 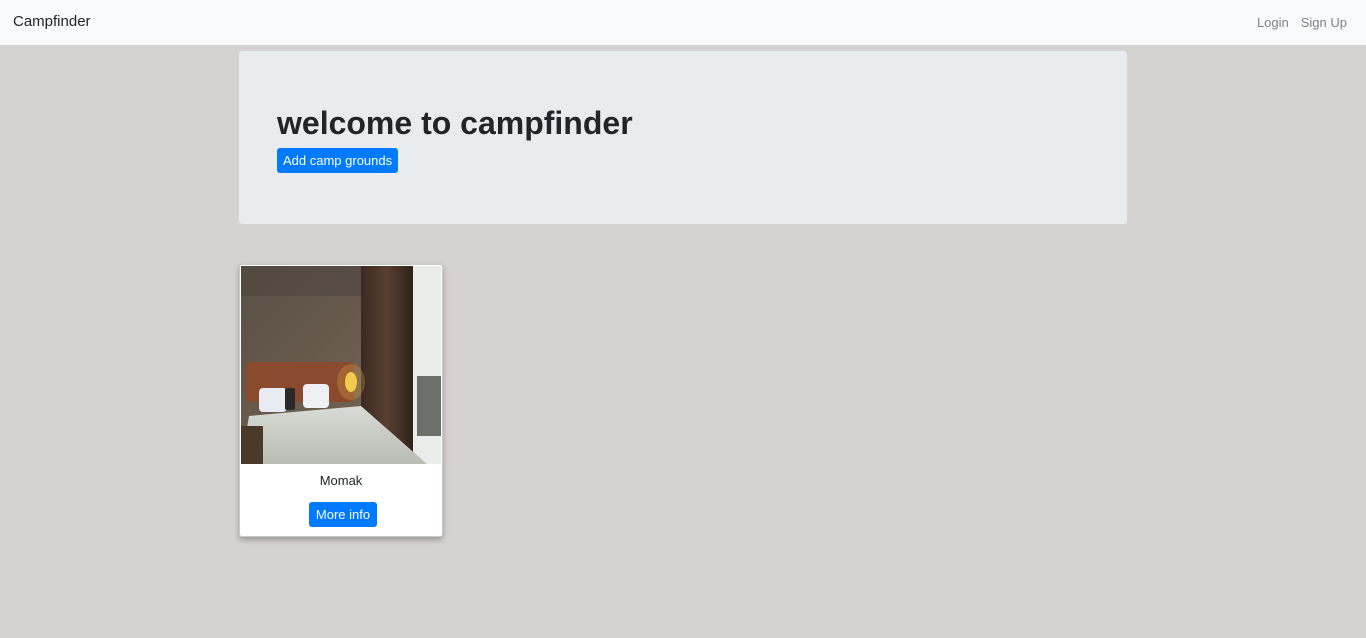 I want to click on campground-card: Momak More info, so click(x=341, y=400).